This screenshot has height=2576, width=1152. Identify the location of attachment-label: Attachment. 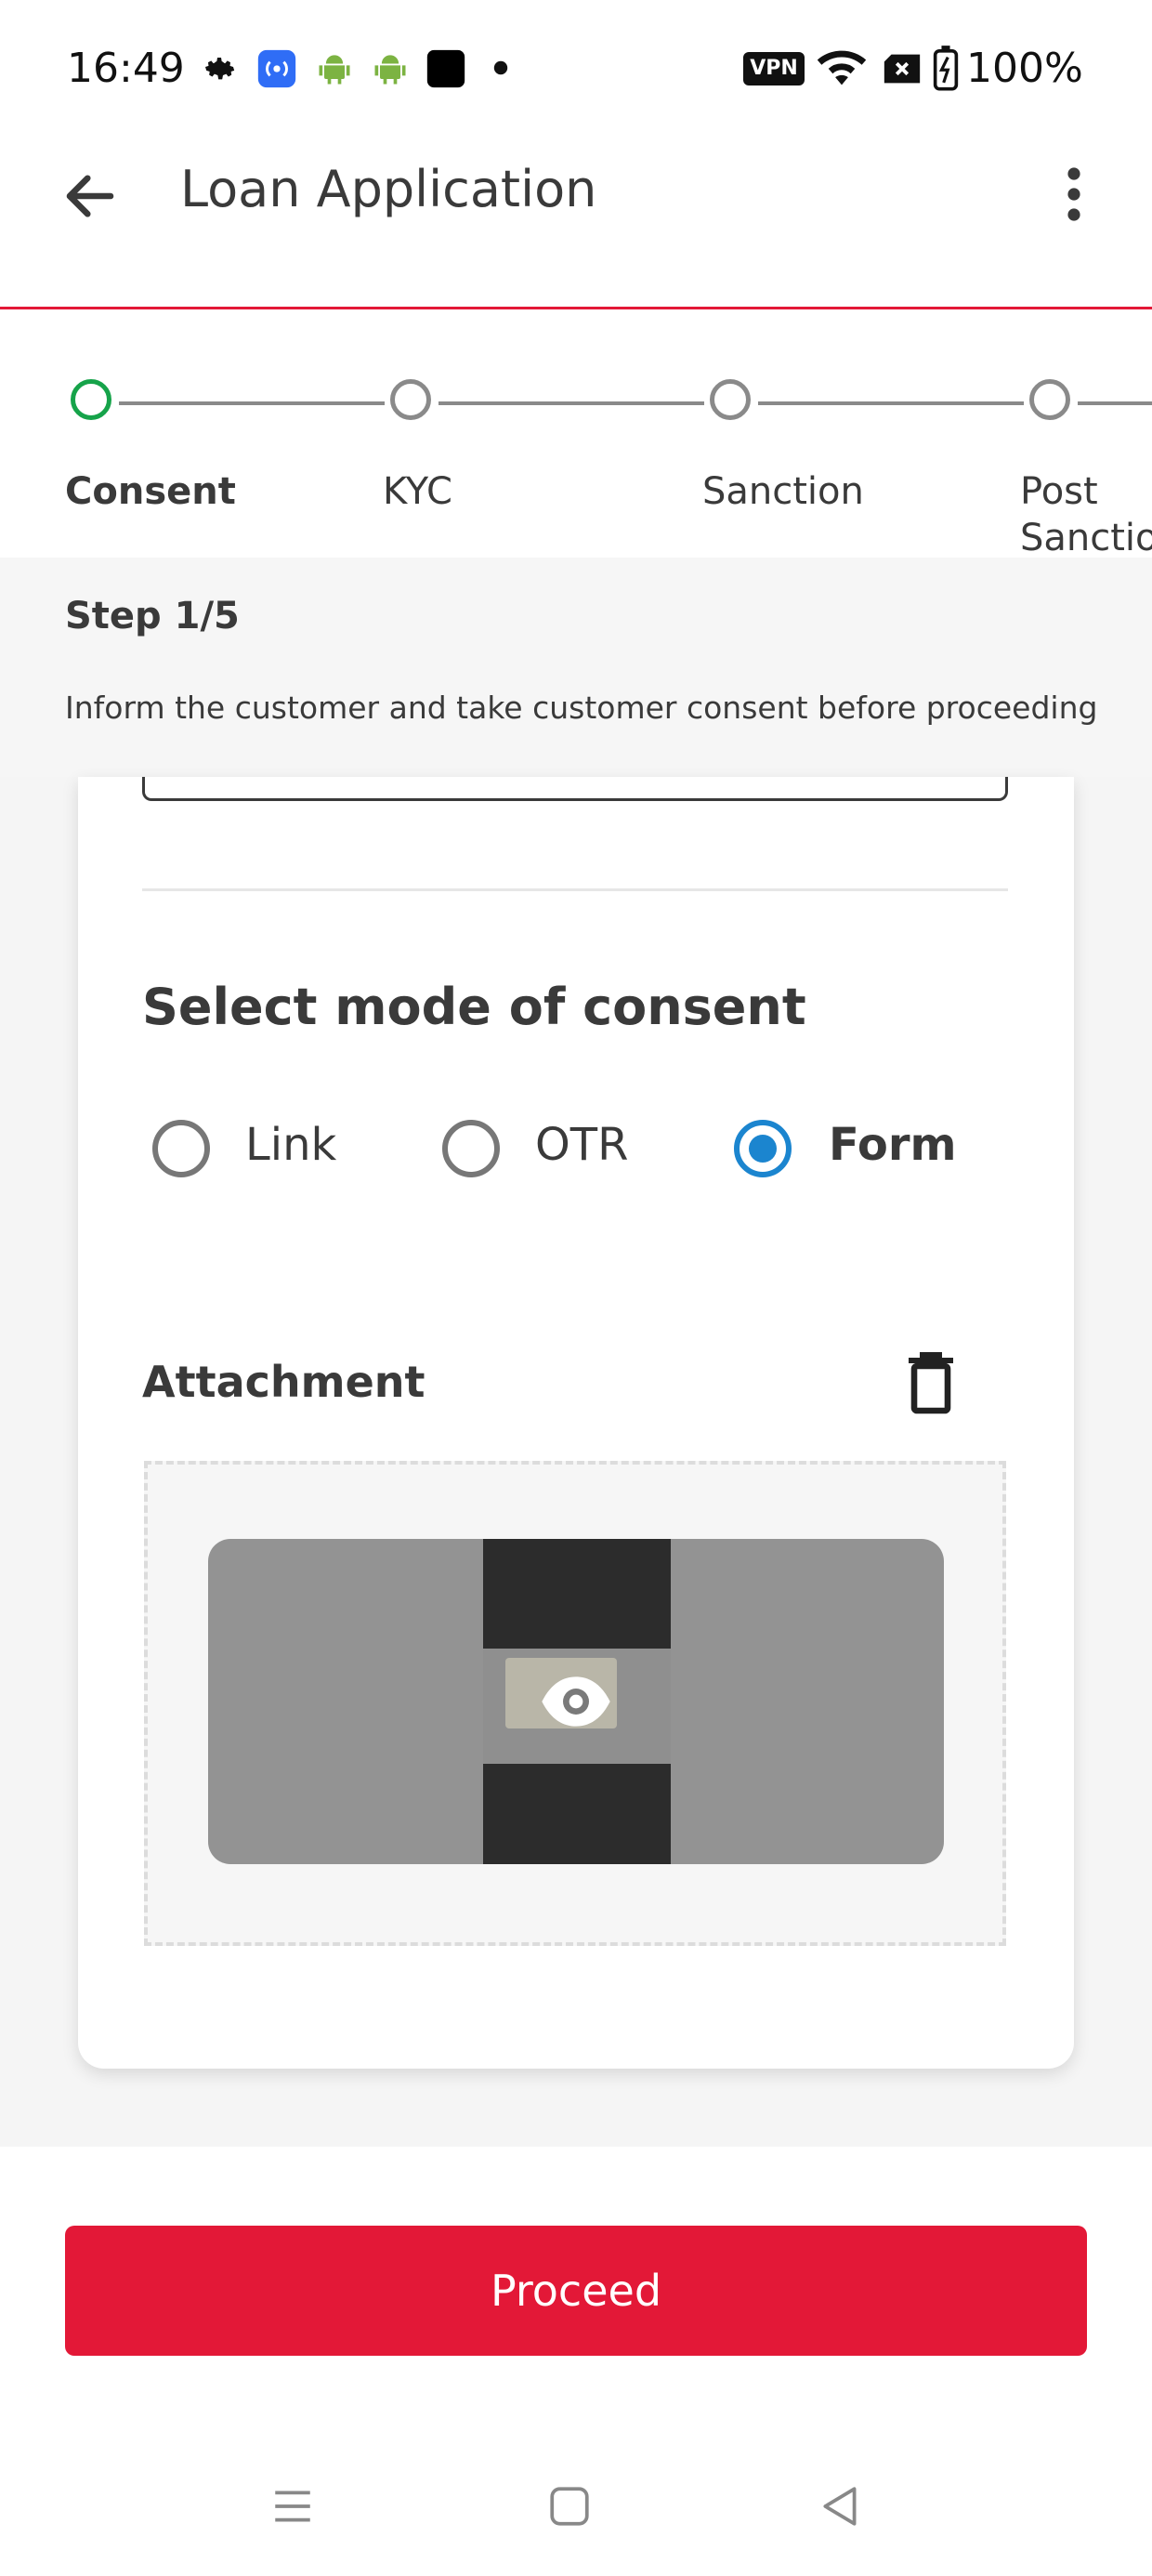
(283, 1382).